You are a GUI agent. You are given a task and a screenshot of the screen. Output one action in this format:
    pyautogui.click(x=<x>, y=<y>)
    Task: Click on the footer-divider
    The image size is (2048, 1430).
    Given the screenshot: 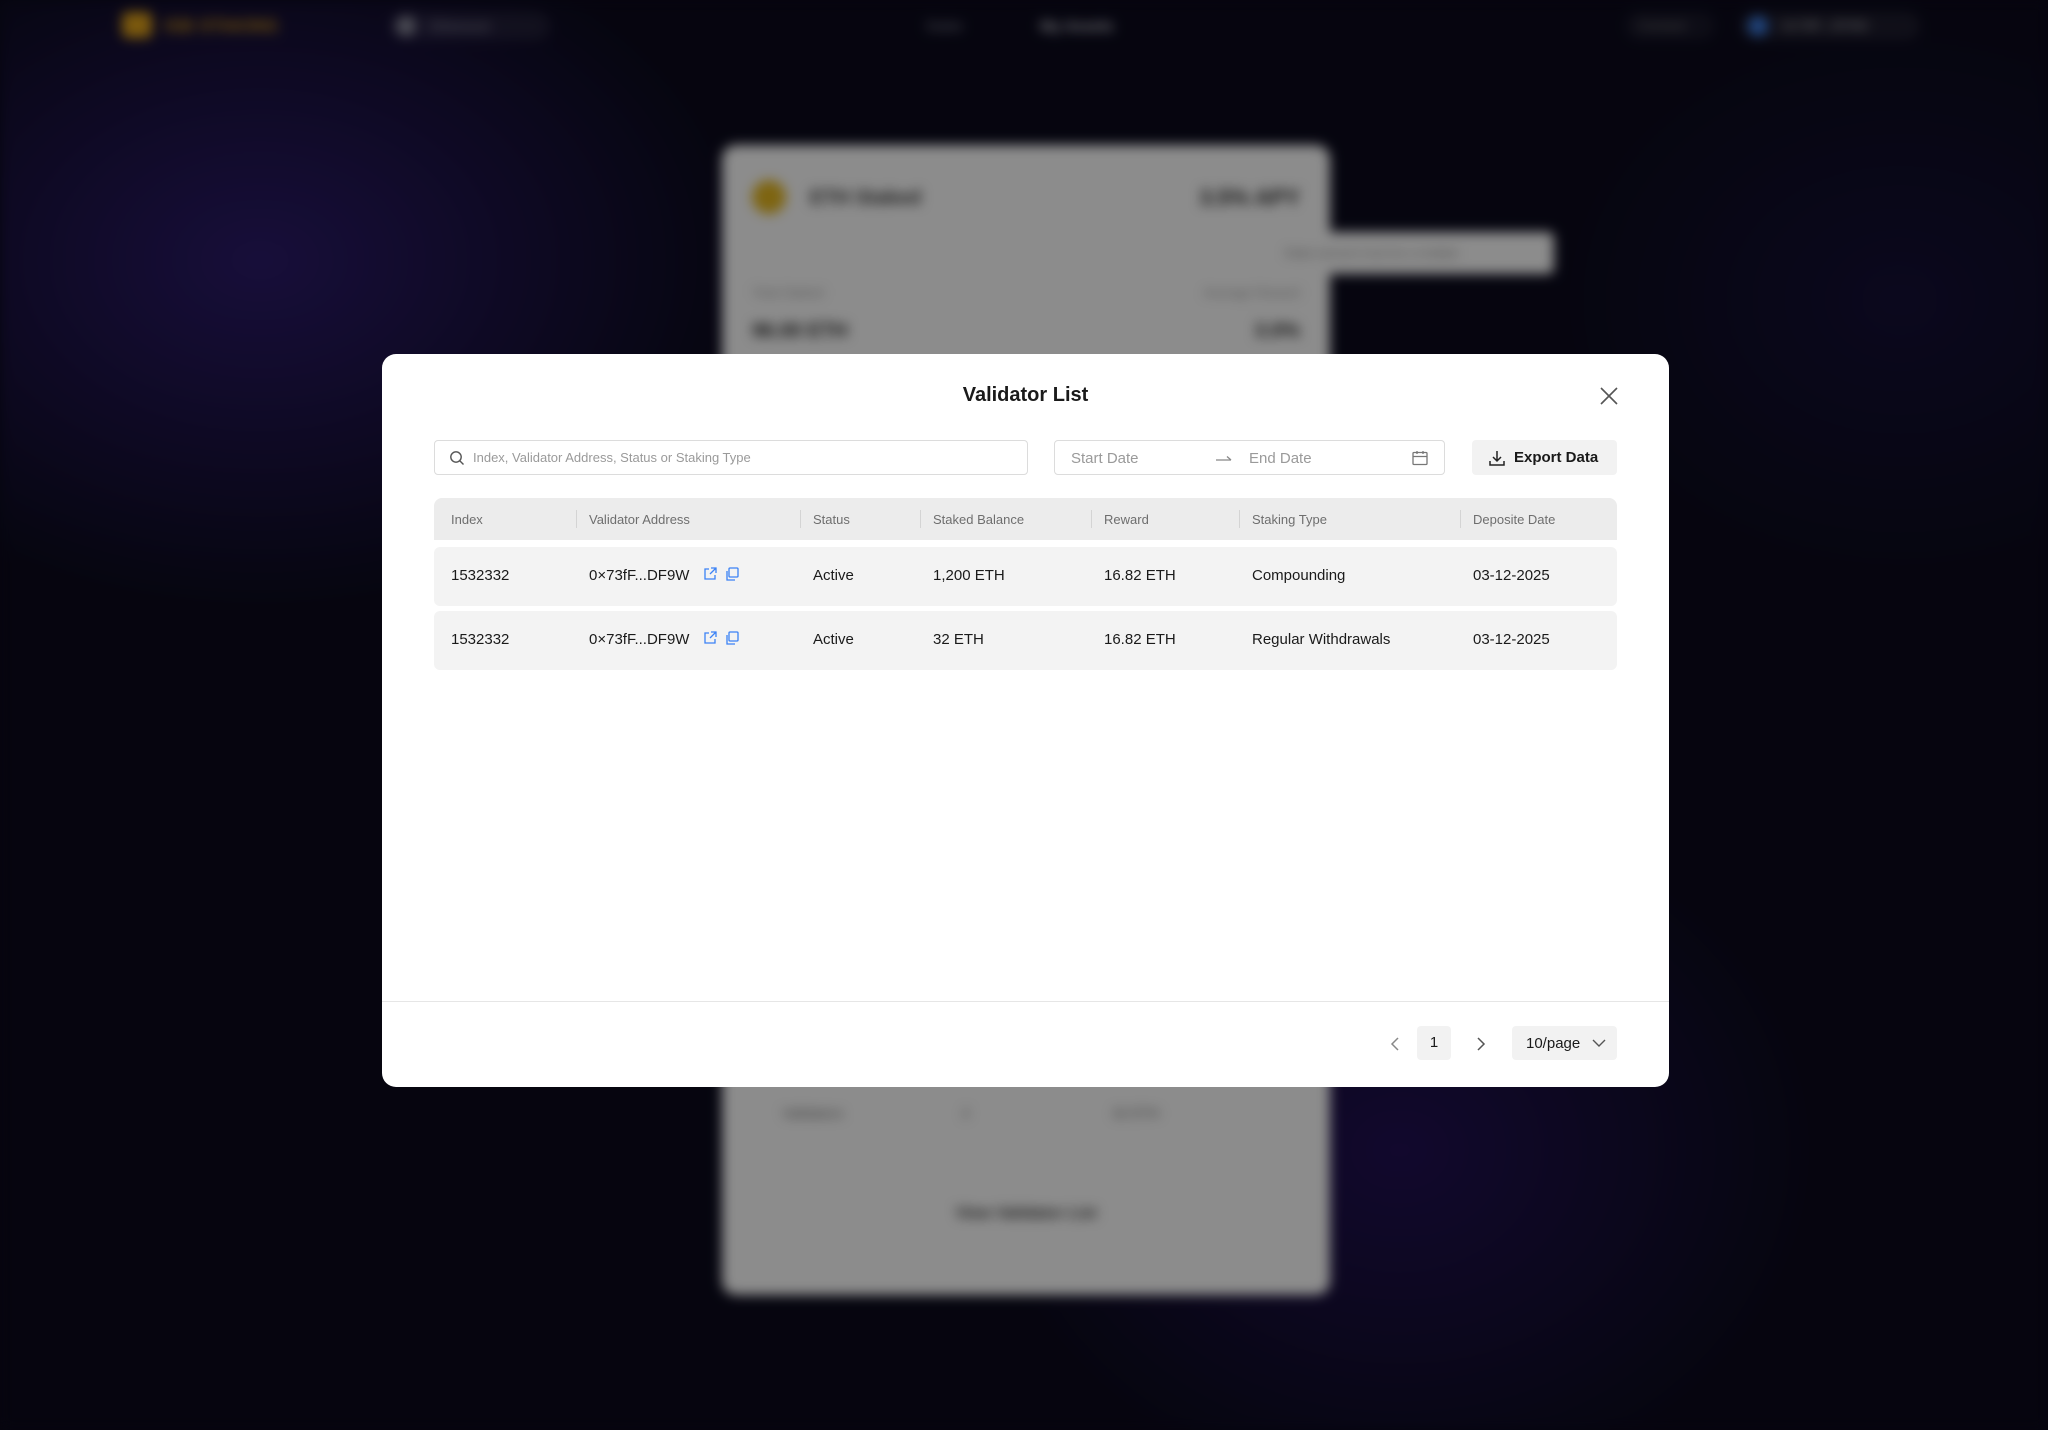 What is the action you would take?
    pyautogui.click(x=1025, y=1001)
    